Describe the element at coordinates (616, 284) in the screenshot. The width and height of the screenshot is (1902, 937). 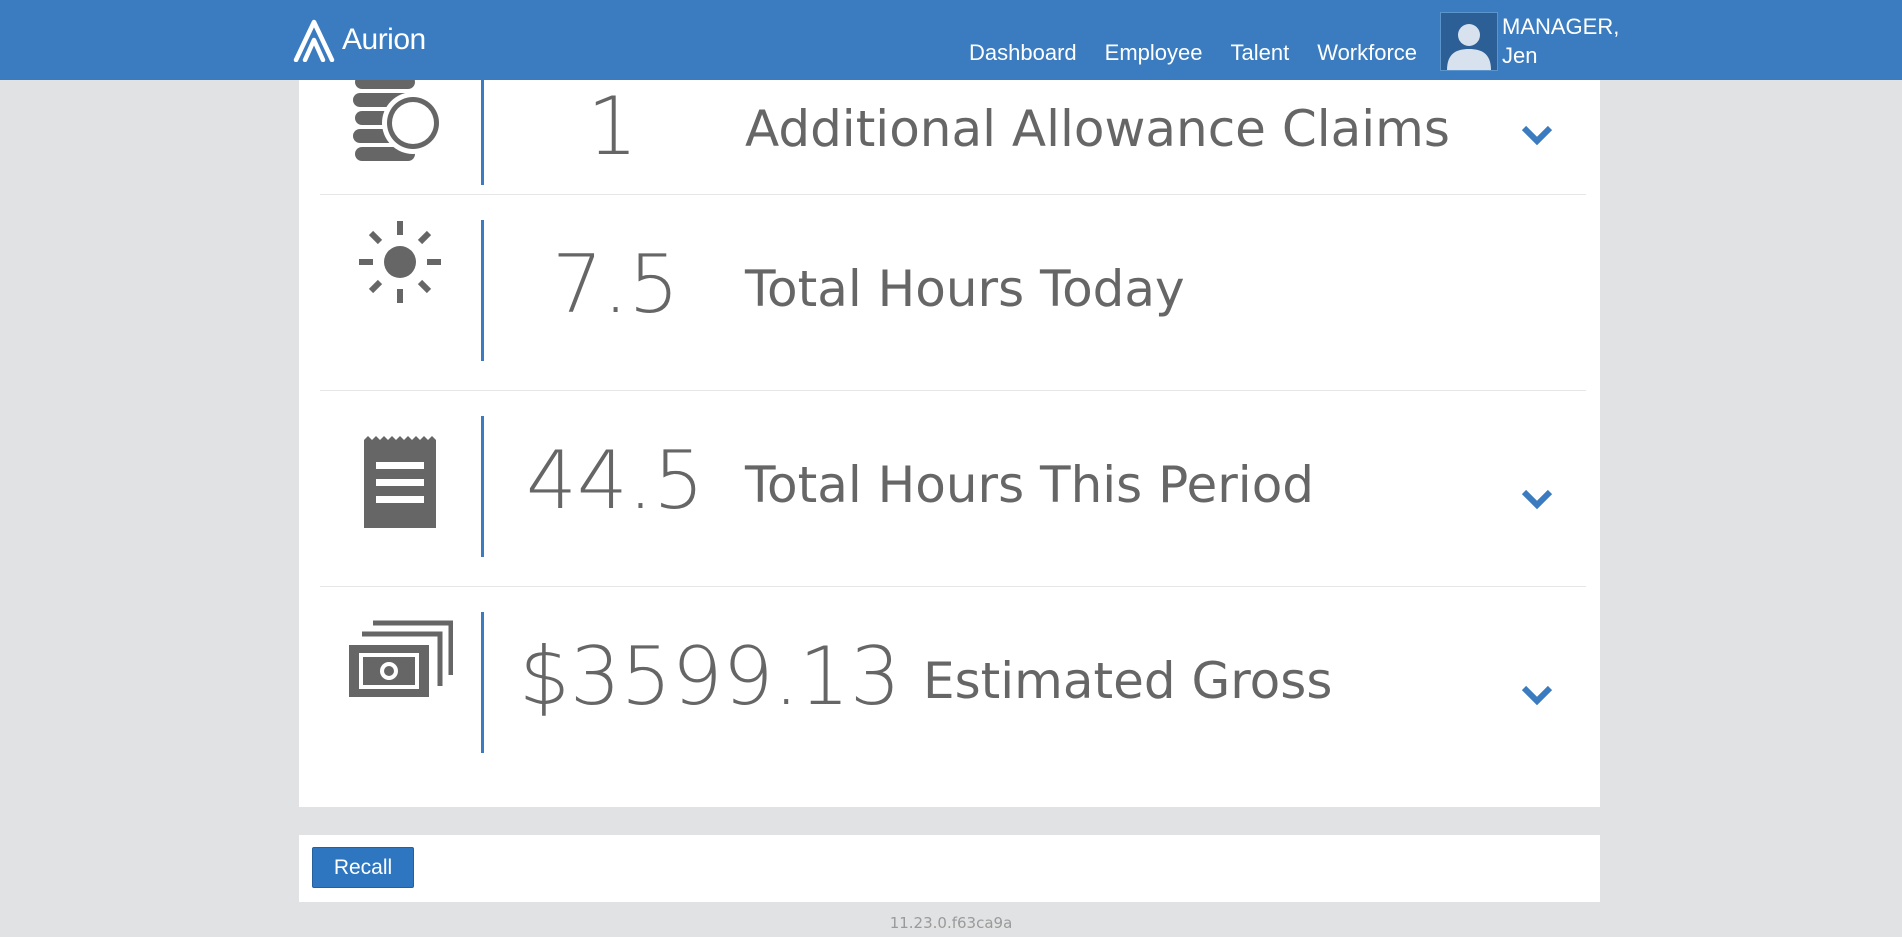
I see `hours-today-value: 7.5` at that location.